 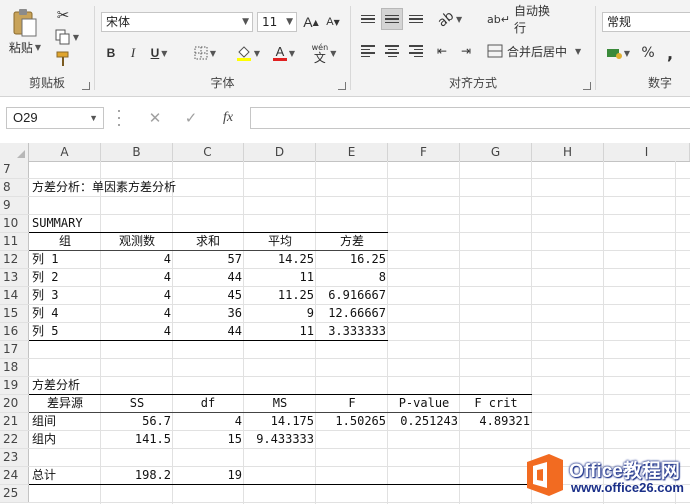 I want to click on column-header-c: C, so click(x=208, y=152).